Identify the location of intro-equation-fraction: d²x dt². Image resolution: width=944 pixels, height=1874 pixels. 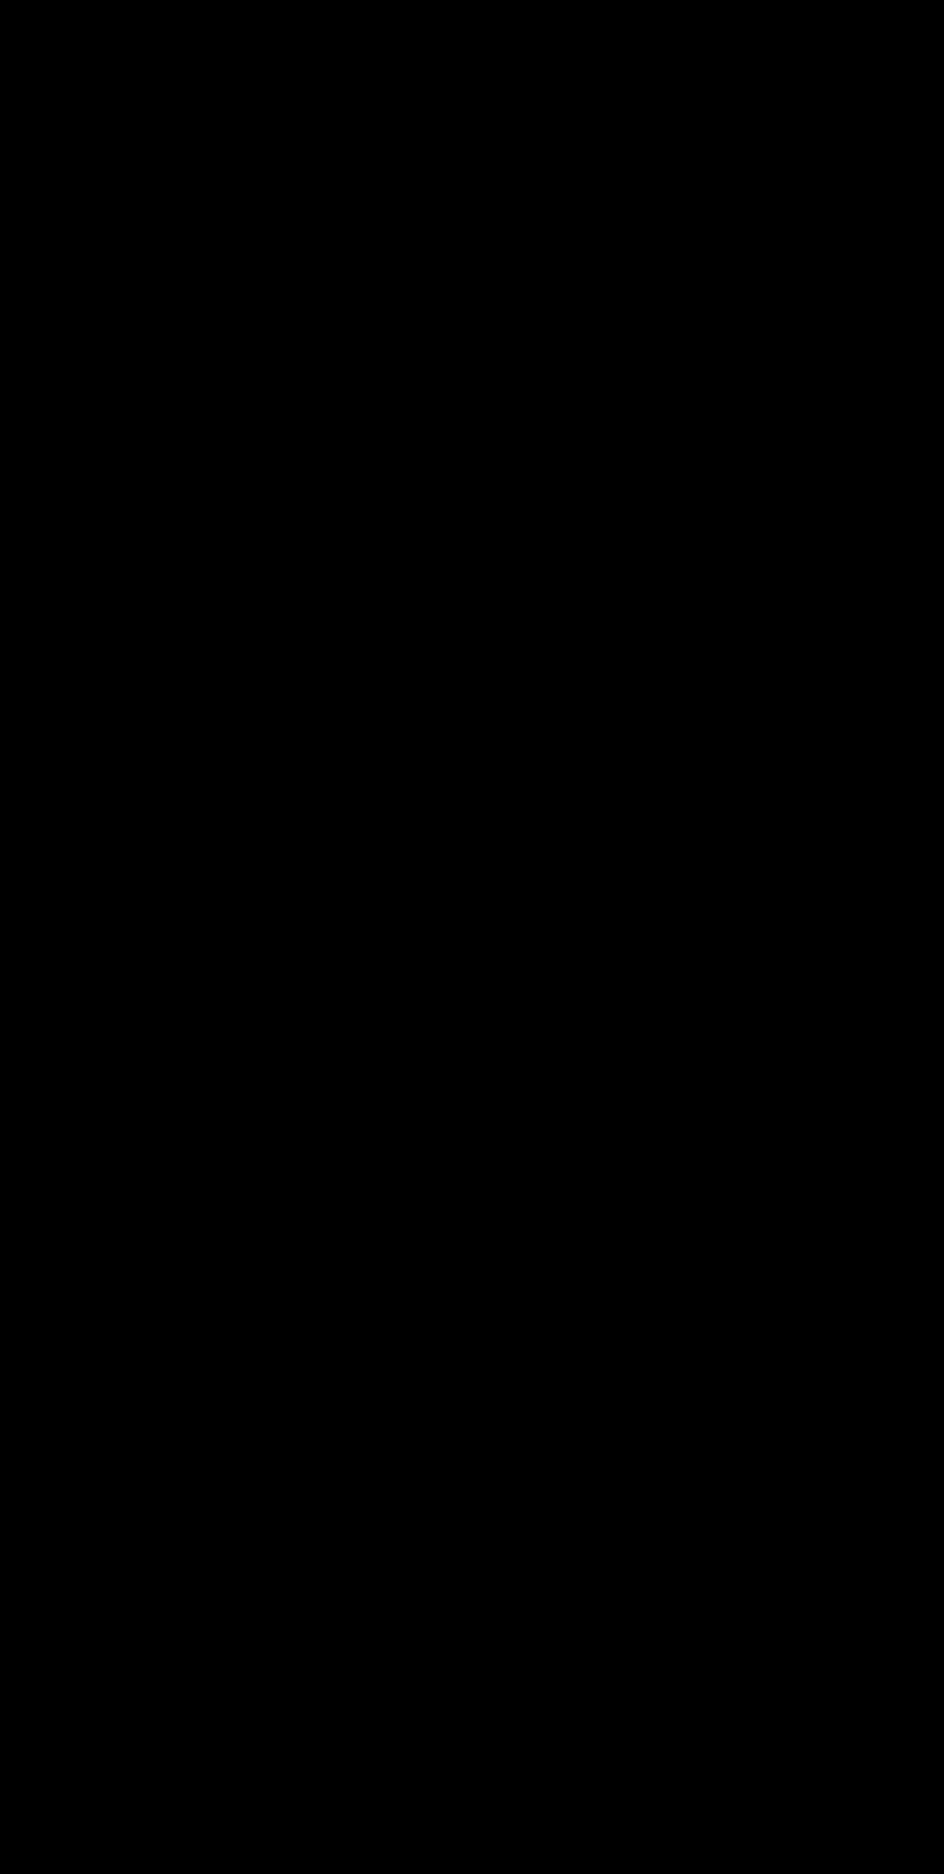
(506, 92).